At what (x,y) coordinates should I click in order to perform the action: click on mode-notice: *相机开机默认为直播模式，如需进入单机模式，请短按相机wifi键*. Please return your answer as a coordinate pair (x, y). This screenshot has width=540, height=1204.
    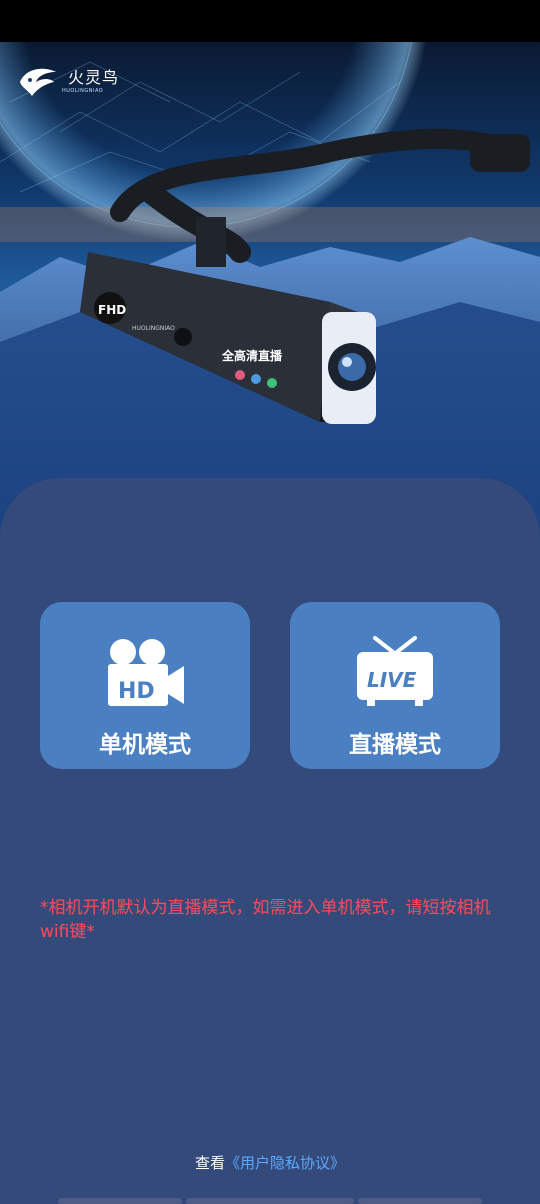
    Looking at the image, I should click on (265, 920).